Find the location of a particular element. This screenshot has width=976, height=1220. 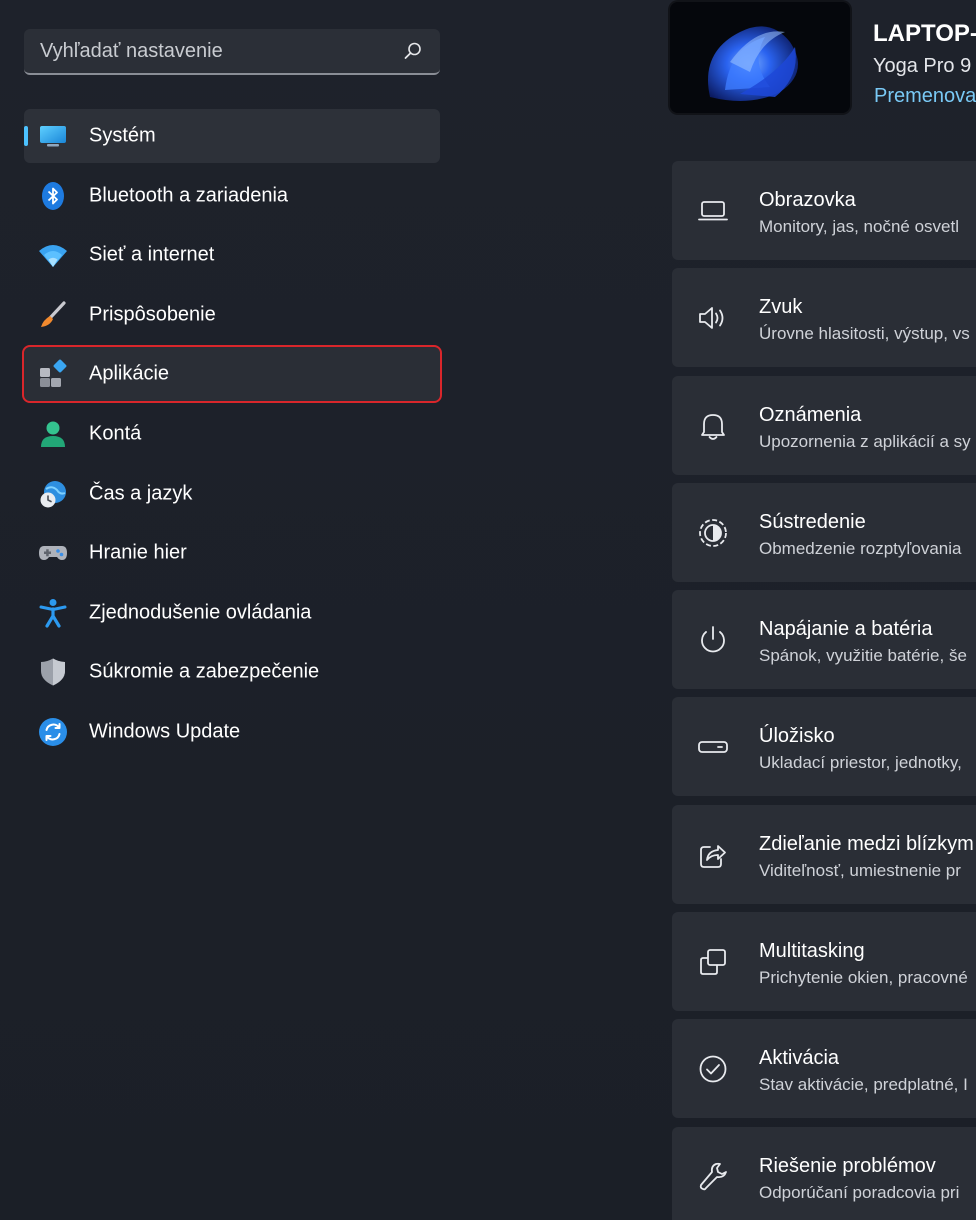

card-subtitle: Ukladací priestor, jednotky, is located at coordinates (860, 763).